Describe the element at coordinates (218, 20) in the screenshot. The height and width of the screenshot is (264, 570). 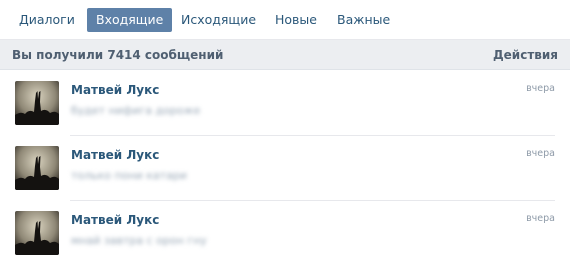
I see `tab-outbox: Исходящие` at that location.